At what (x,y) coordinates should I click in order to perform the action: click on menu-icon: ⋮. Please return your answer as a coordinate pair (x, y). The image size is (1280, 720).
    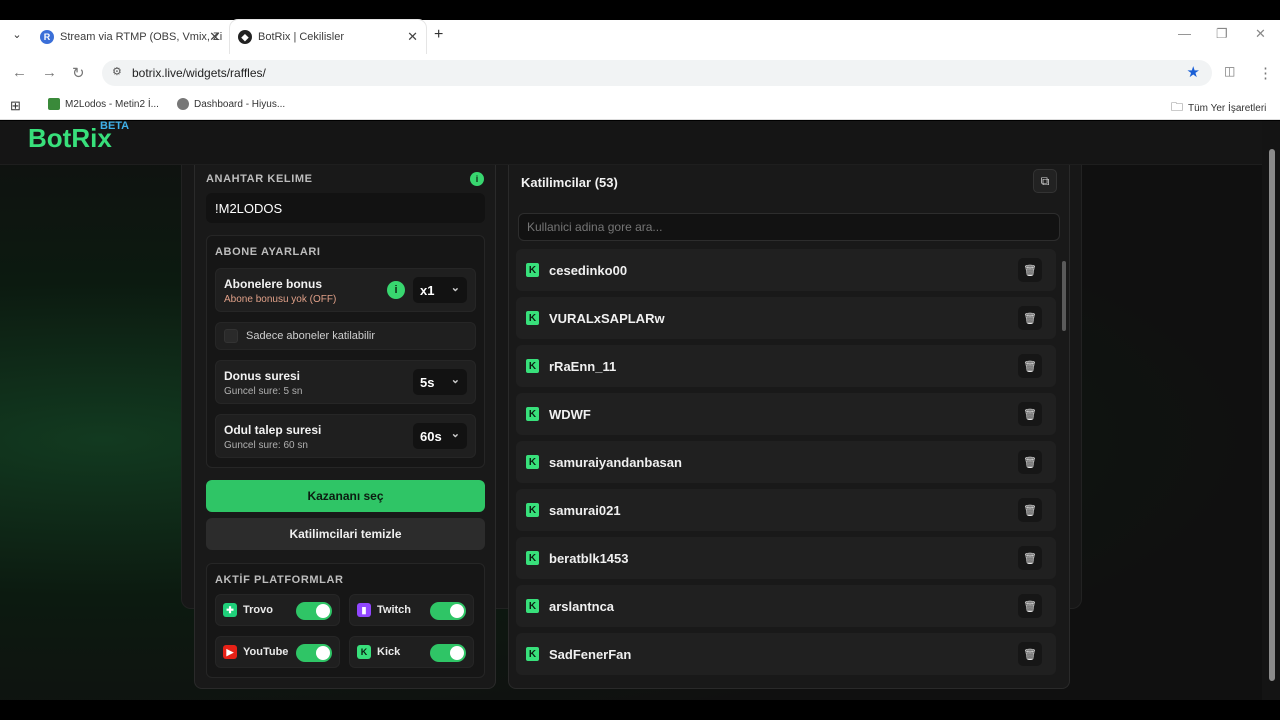
    Looking at the image, I should click on (1265, 73).